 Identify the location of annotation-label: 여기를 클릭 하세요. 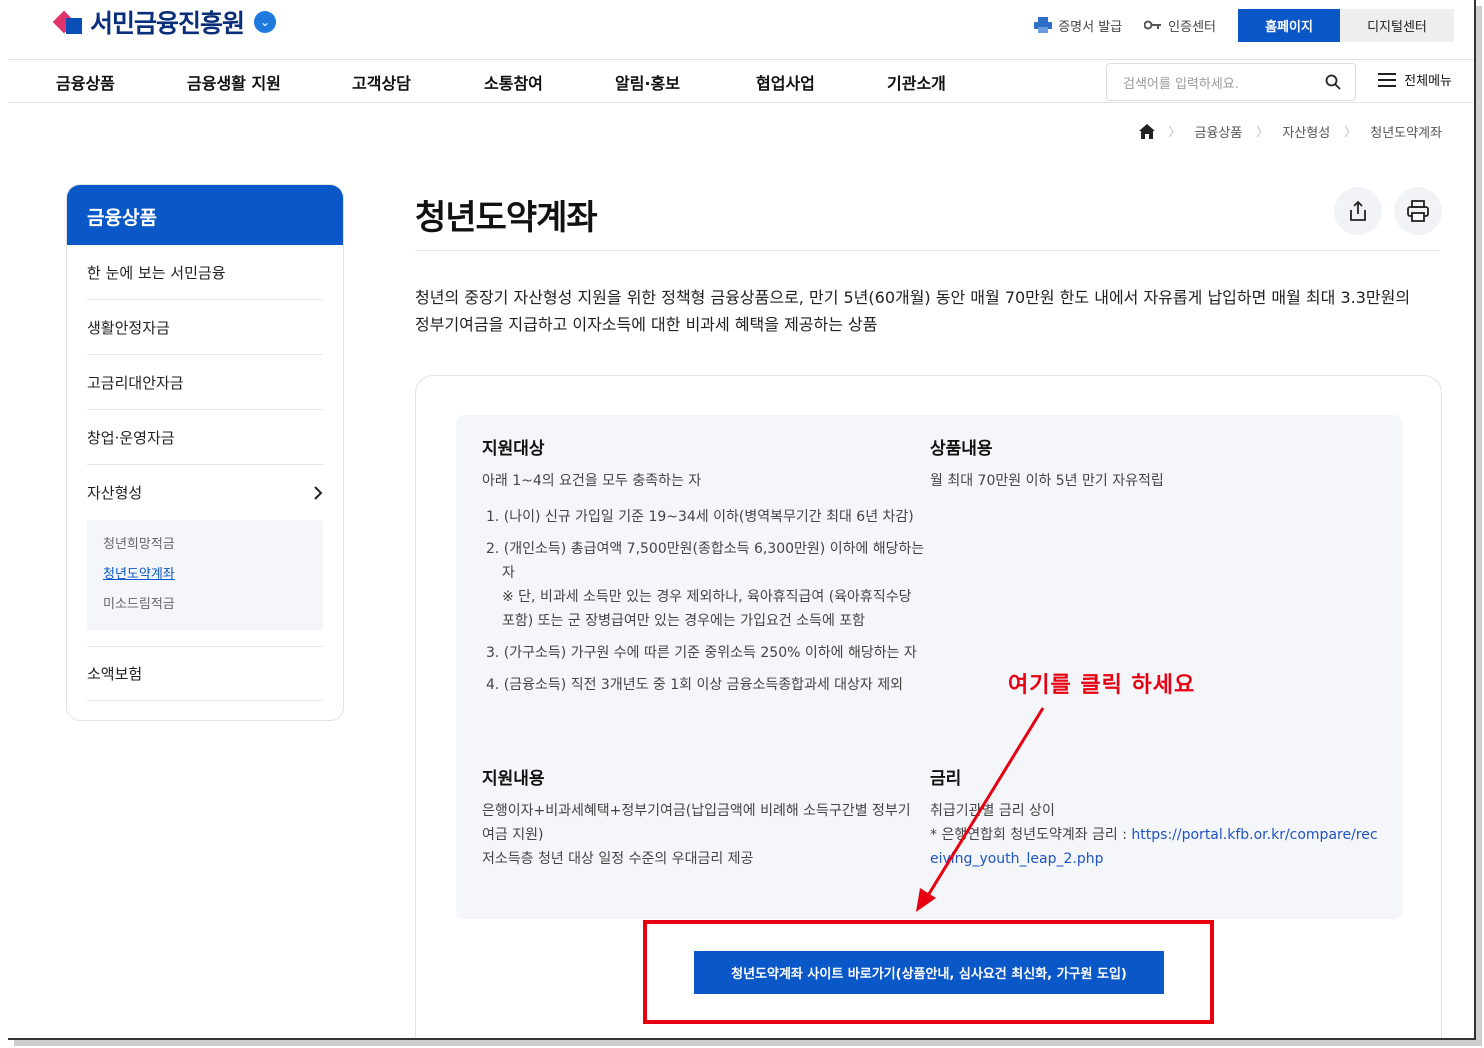
(1102, 685).